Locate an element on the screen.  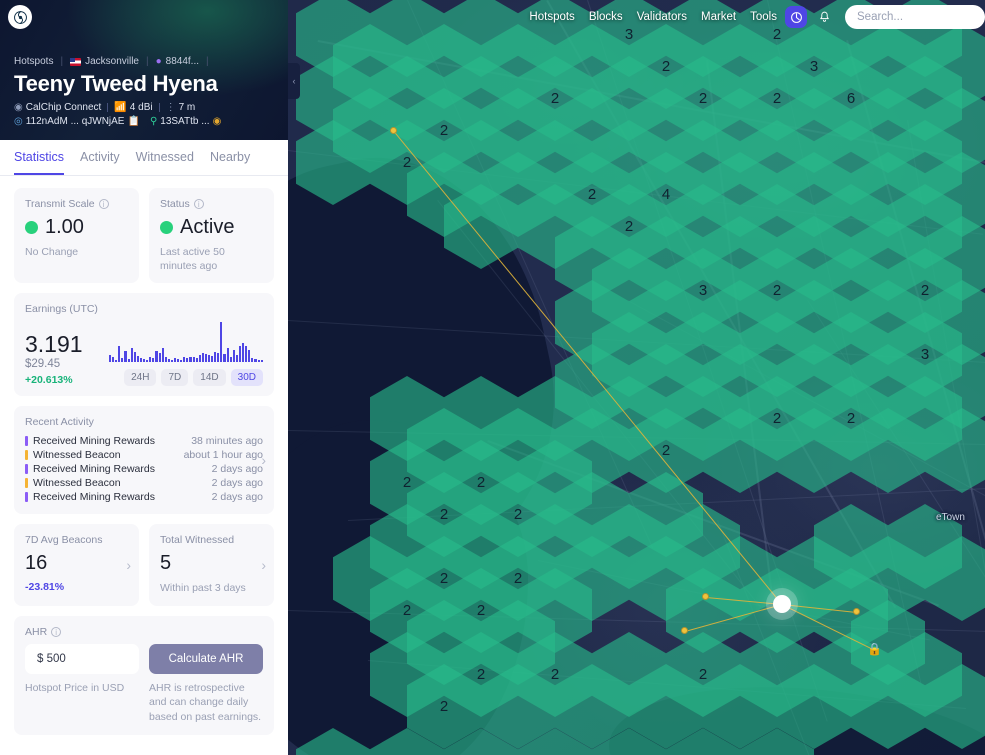
calculate-ahr-button: Calculate AHR is located at coordinates (206, 658).